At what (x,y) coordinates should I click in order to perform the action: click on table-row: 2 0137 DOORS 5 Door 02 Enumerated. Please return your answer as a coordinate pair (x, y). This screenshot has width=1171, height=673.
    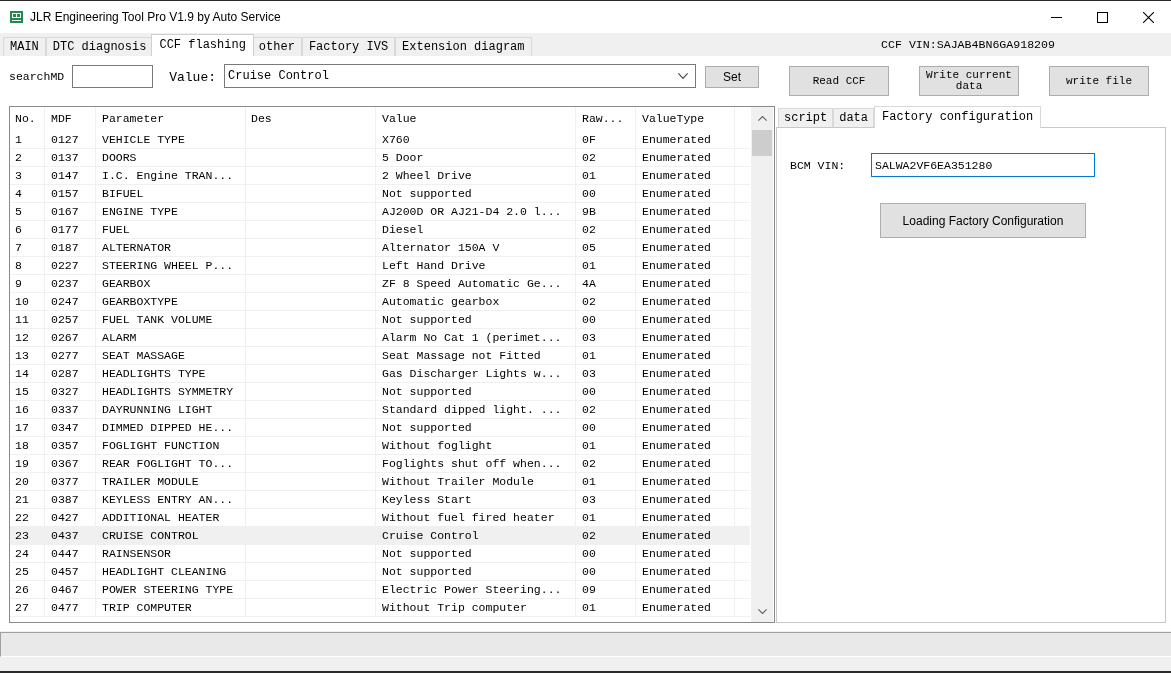
    Looking at the image, I should click on (380, 158).